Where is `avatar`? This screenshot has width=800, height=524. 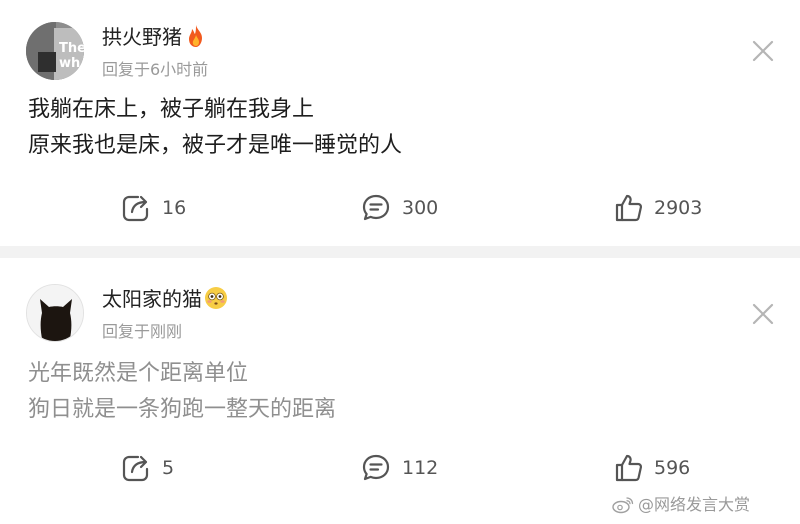
avatar is located at coordinates (55, 313).